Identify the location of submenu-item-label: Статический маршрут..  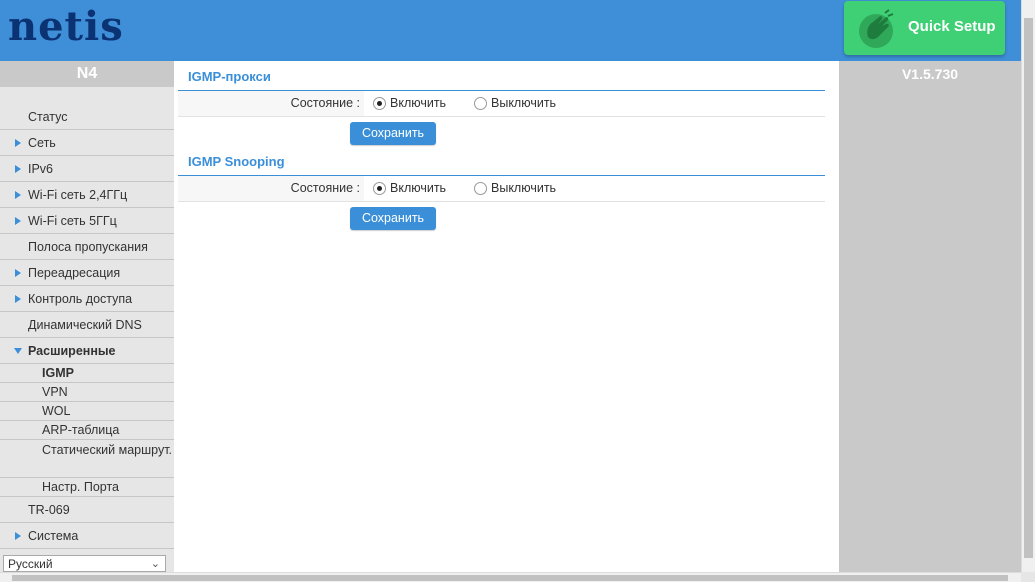
(107, 450).